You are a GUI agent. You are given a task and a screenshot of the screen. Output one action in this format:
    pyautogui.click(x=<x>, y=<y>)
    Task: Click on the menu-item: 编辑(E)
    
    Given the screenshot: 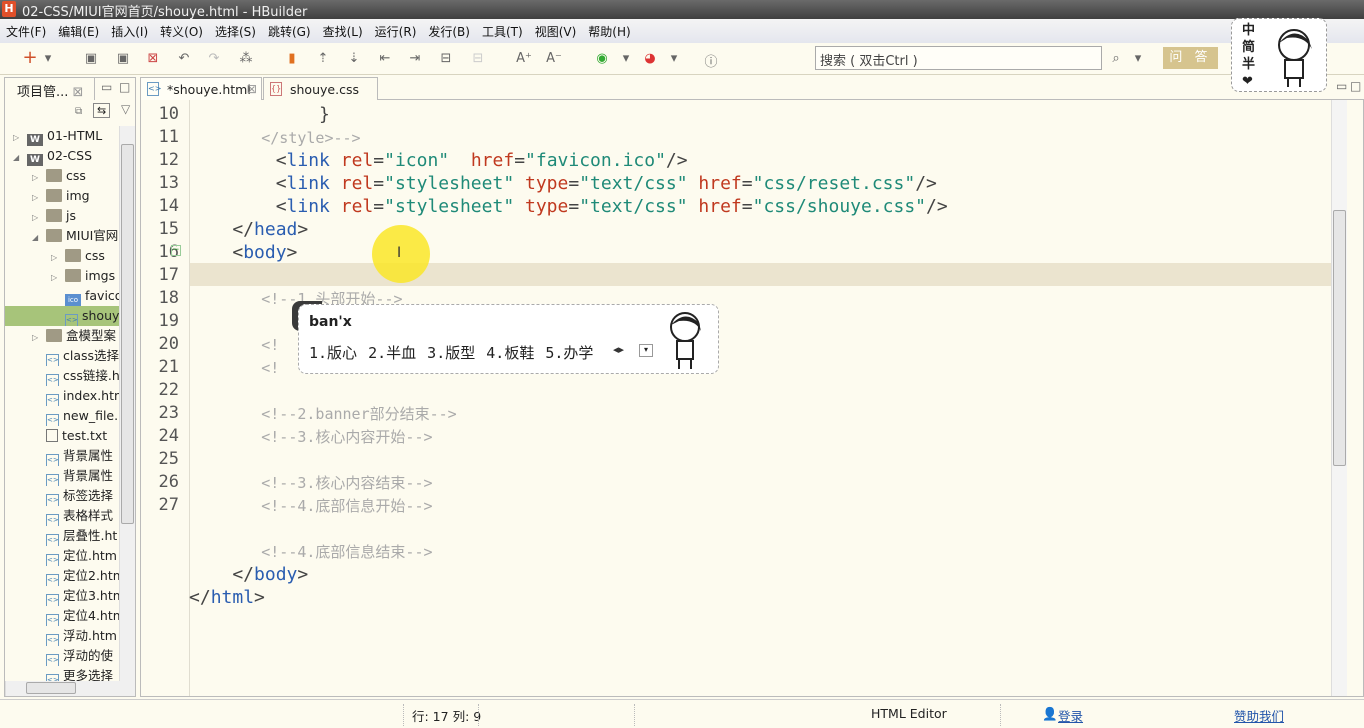 What is the action you would take?
    pyautogui.click(x=78, y=31)
    